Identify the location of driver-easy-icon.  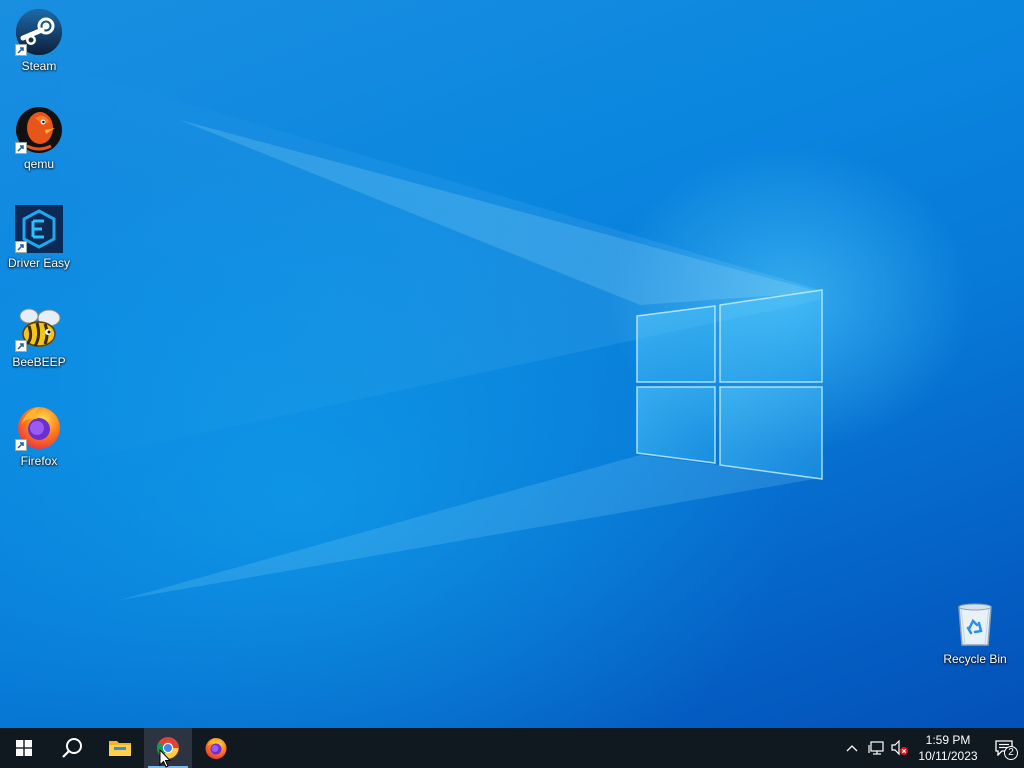
(39, 229).